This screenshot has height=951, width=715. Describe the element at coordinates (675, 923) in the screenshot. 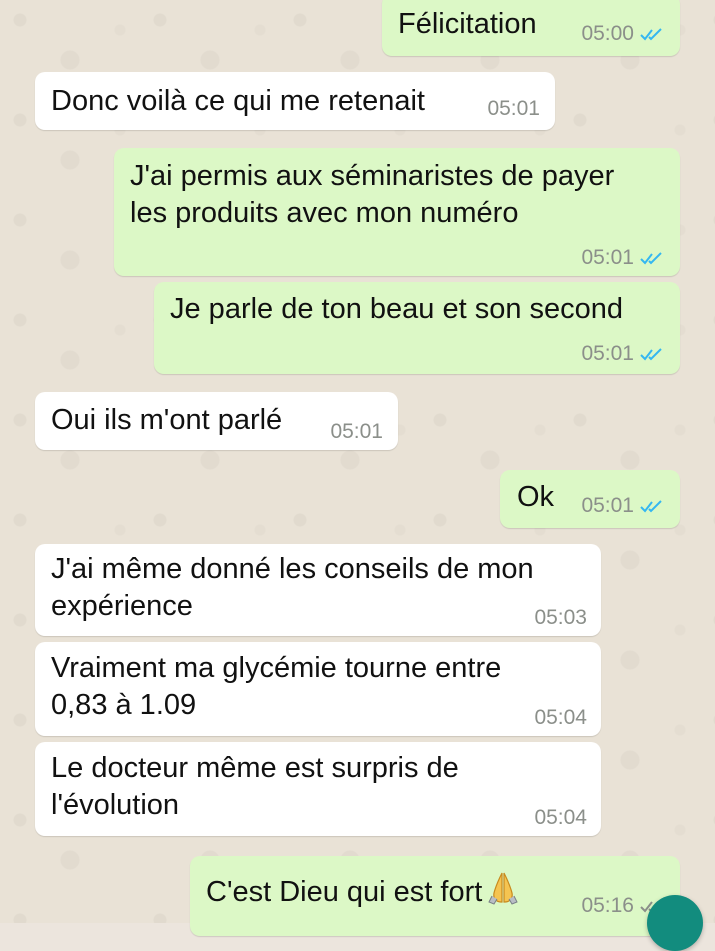

I see `scroll-down-button` at that location.